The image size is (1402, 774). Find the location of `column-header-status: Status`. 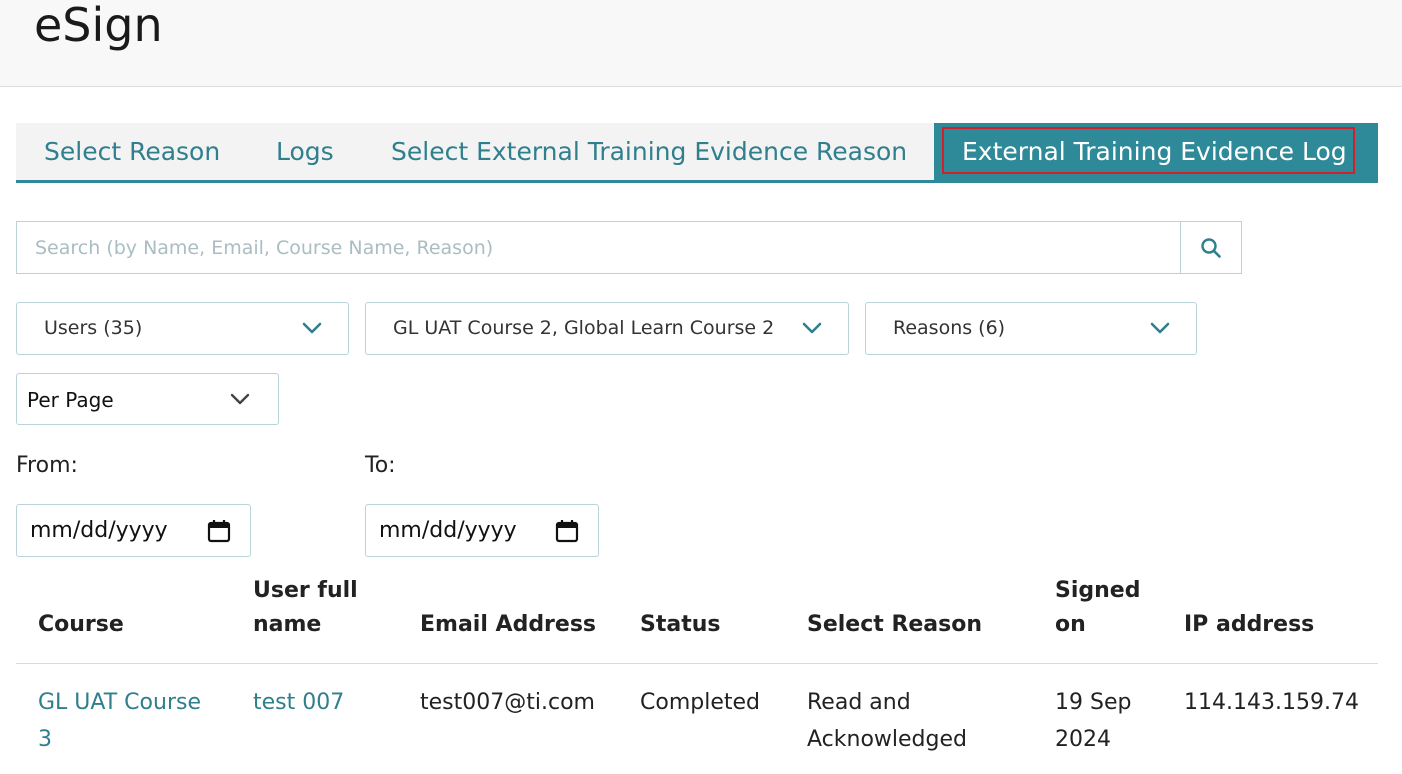

column-header-status: Status is located at coordinates (680, 624).